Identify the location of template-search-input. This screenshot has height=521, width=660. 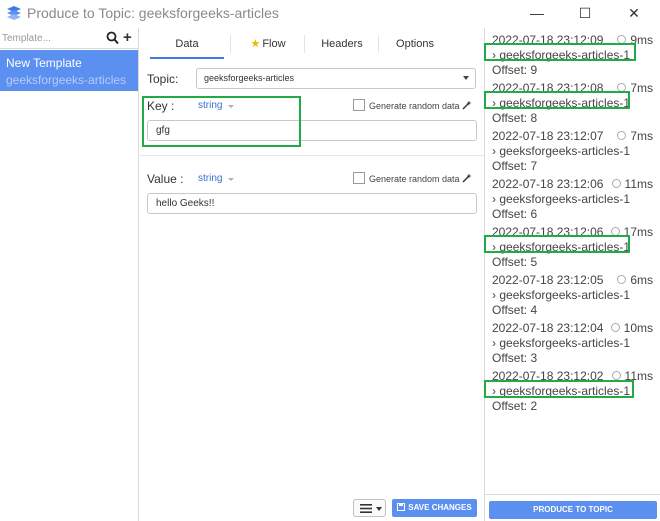
(51, 38).